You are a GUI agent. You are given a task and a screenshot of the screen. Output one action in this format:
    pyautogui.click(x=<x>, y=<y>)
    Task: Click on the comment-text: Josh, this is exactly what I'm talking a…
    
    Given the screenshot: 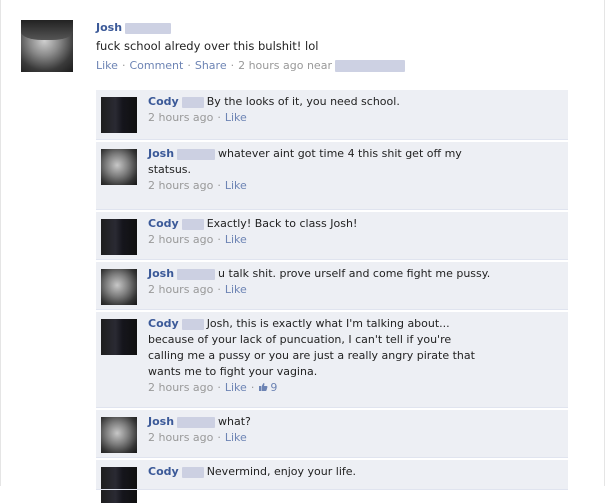 What is the action you would take?
    pyautogui.click(x=328, y=323)
    